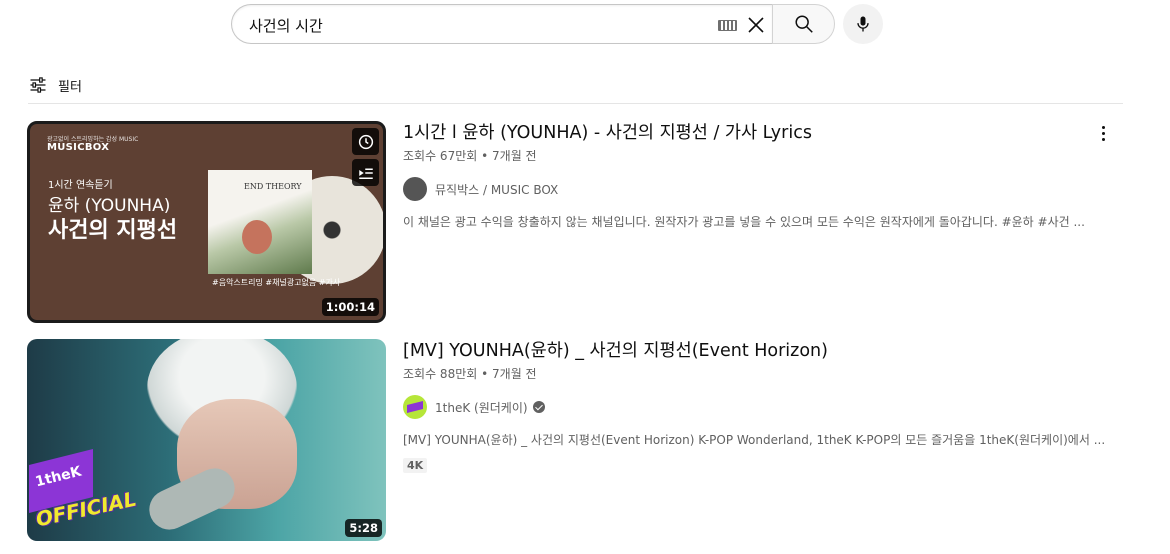  What do you see at coordinates (363, 528) in the screenshot?
I see `video-duration: 5:28` at bounding box center [363, 528].